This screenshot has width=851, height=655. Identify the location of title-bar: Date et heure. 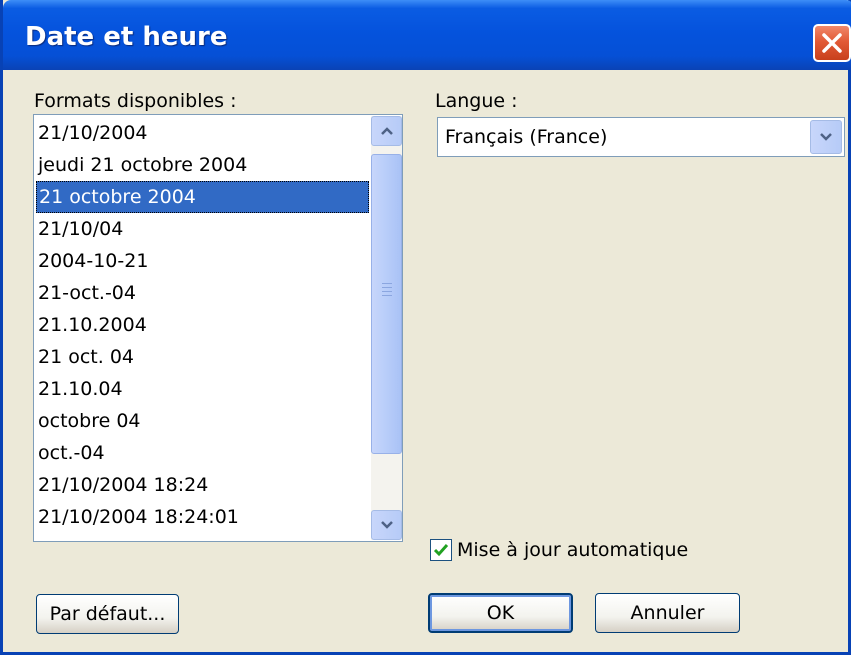
(427, 35).